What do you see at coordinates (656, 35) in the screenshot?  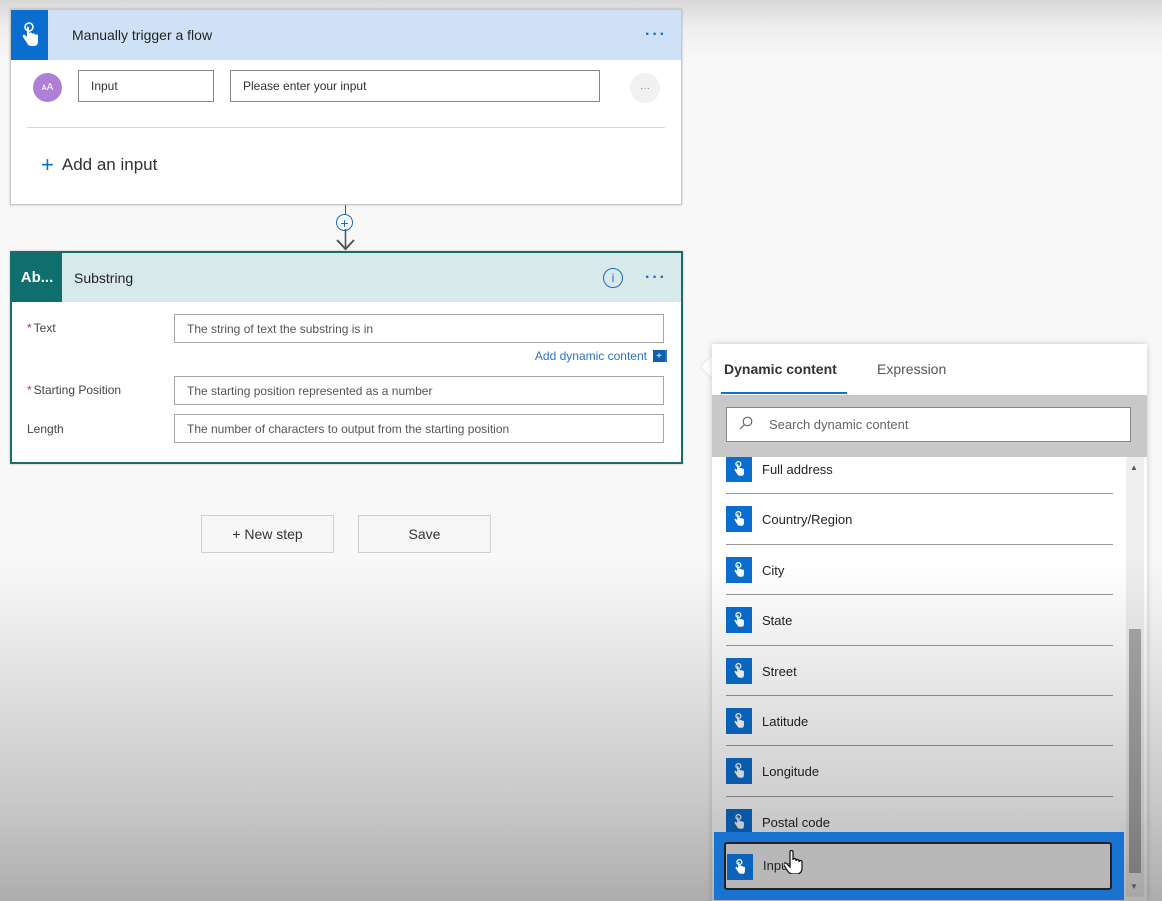 I see `trigger-more-icon: ···` at bounding box center [656, 35].